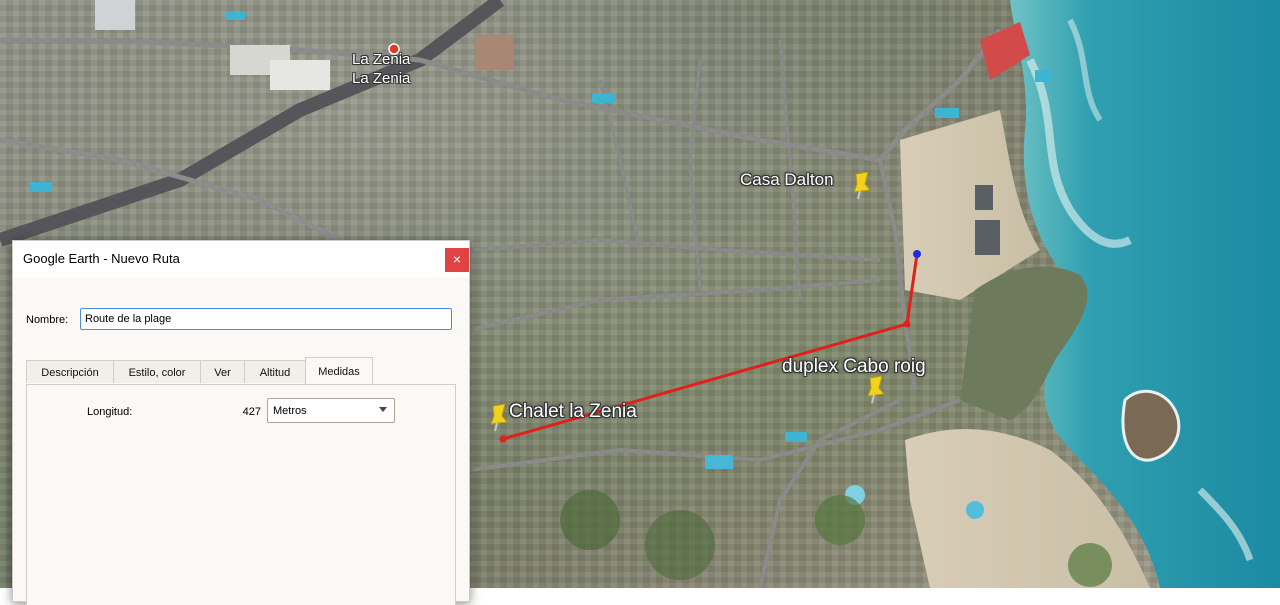  Describe the element at coordinates (573, 412) in the screenshot. I see `chalet-la-zenia-label: Chalet la Zenia` at that location.